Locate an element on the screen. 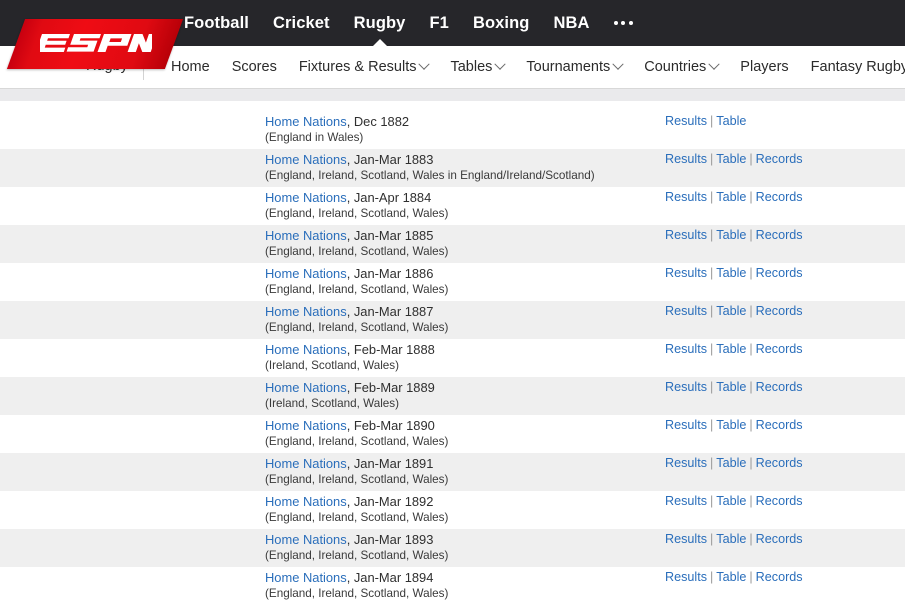 The height and width of the screenshot is (612, 905). series-title: Home Nations, Jan-Mar 1887 is located at coordinates (465, 311).